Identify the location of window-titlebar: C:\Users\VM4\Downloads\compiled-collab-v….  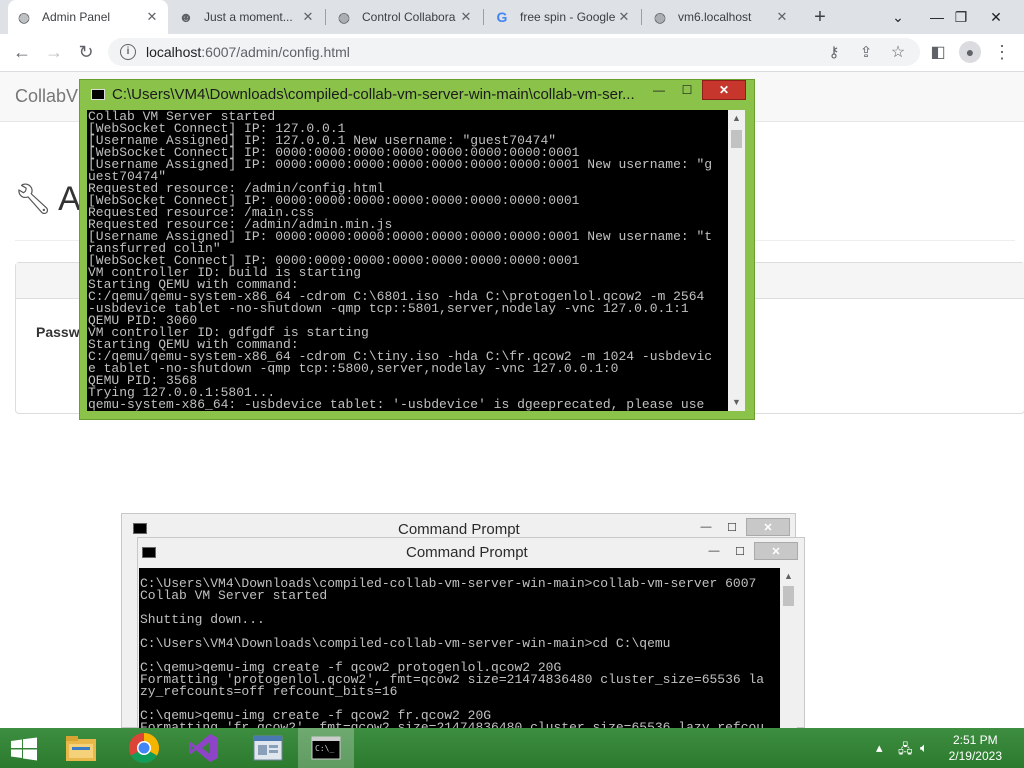
(417, 95).